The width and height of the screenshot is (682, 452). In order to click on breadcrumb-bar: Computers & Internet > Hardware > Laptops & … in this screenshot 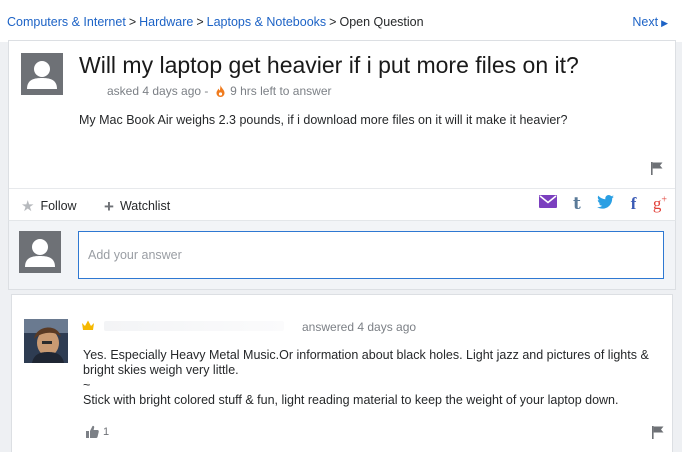, I will do `click(341, 21)`.